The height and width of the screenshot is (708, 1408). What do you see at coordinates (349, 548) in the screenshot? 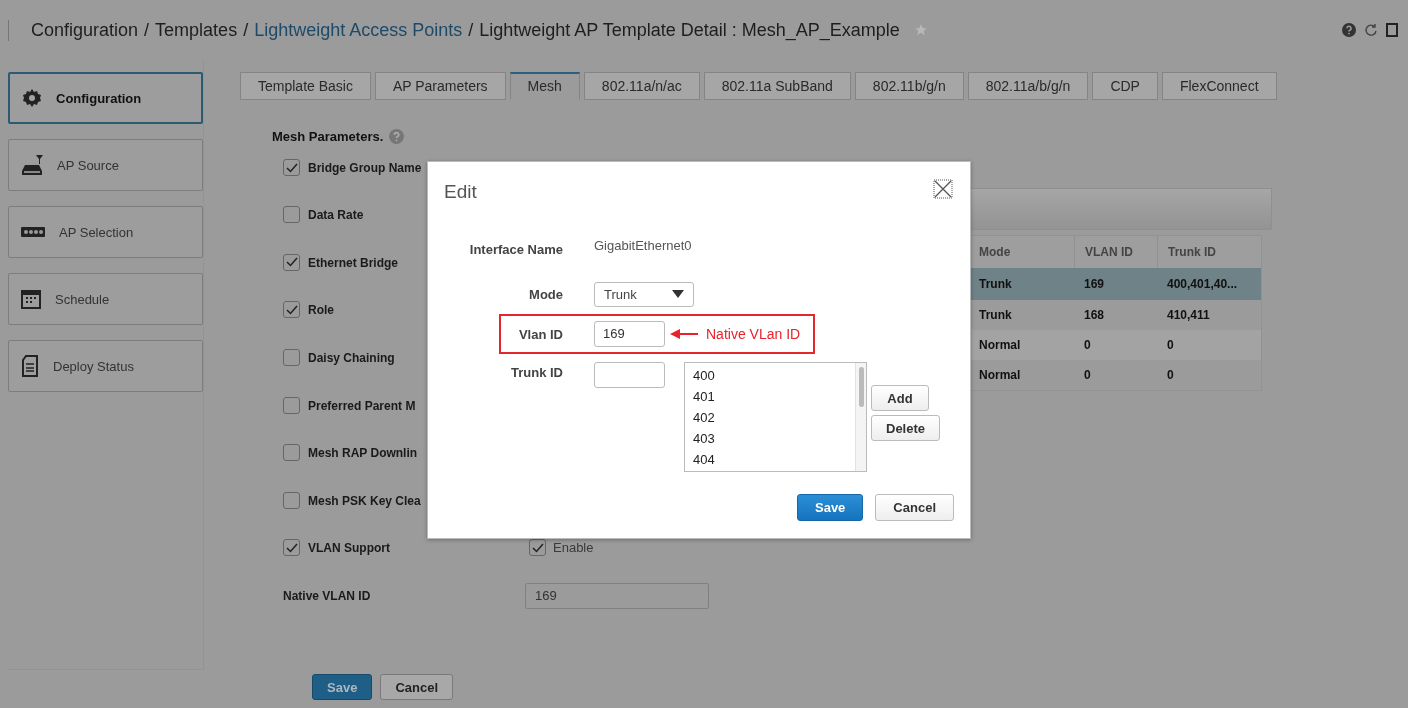
I see `field-label: VLAN Support` at bounding box center [349, 548].